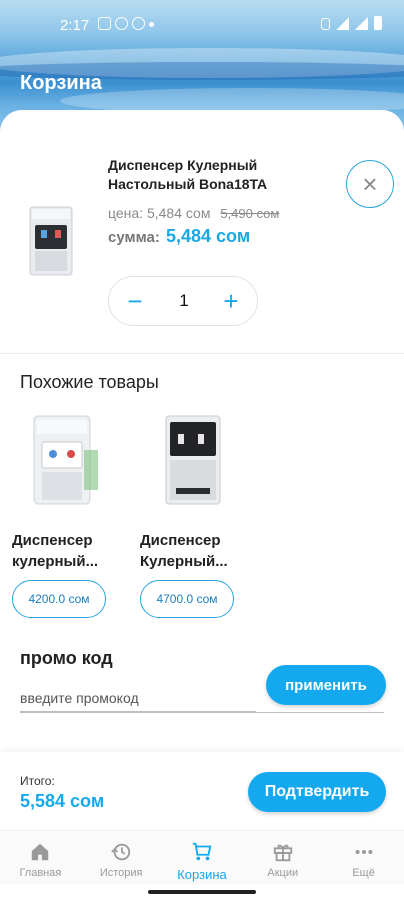 The height and width of the screenshot is (900, 404). Describe the element at coordinates (202, 712) in the screenshot. I see `promo-underline` at that location.